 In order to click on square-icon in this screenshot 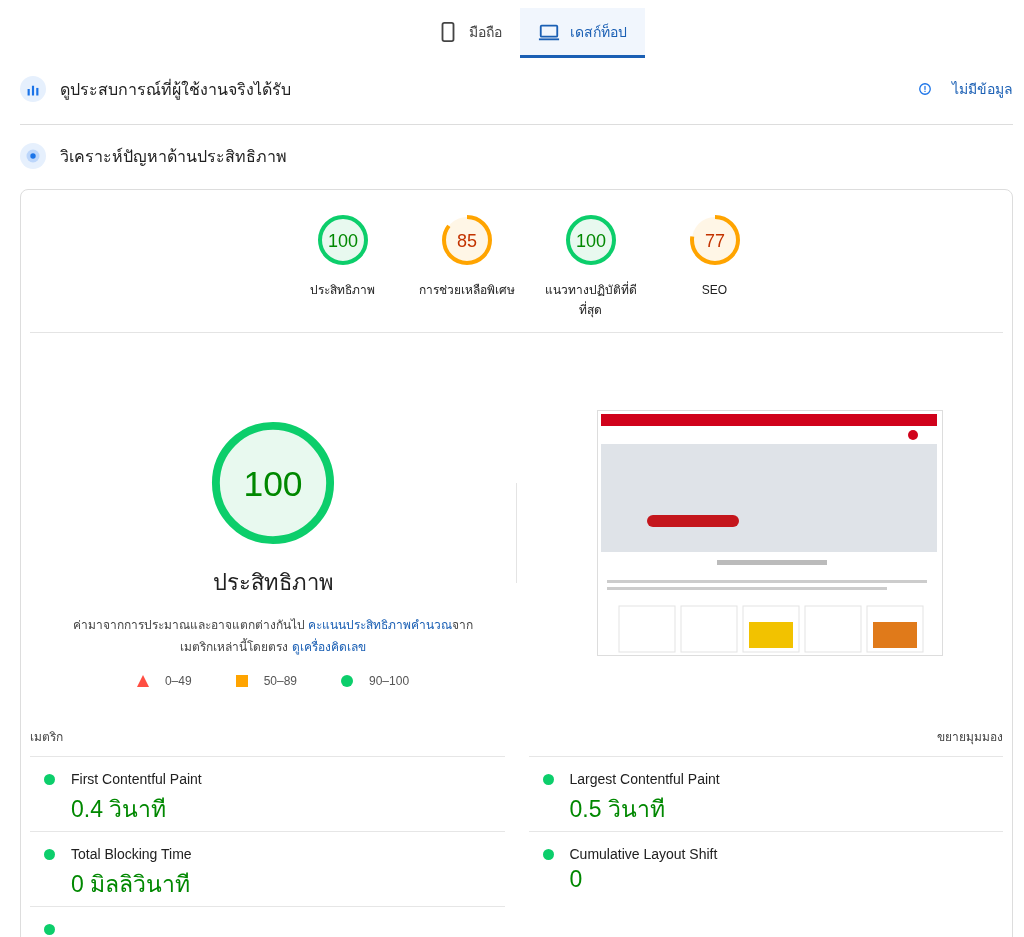, I will do `click(241, 680)`.